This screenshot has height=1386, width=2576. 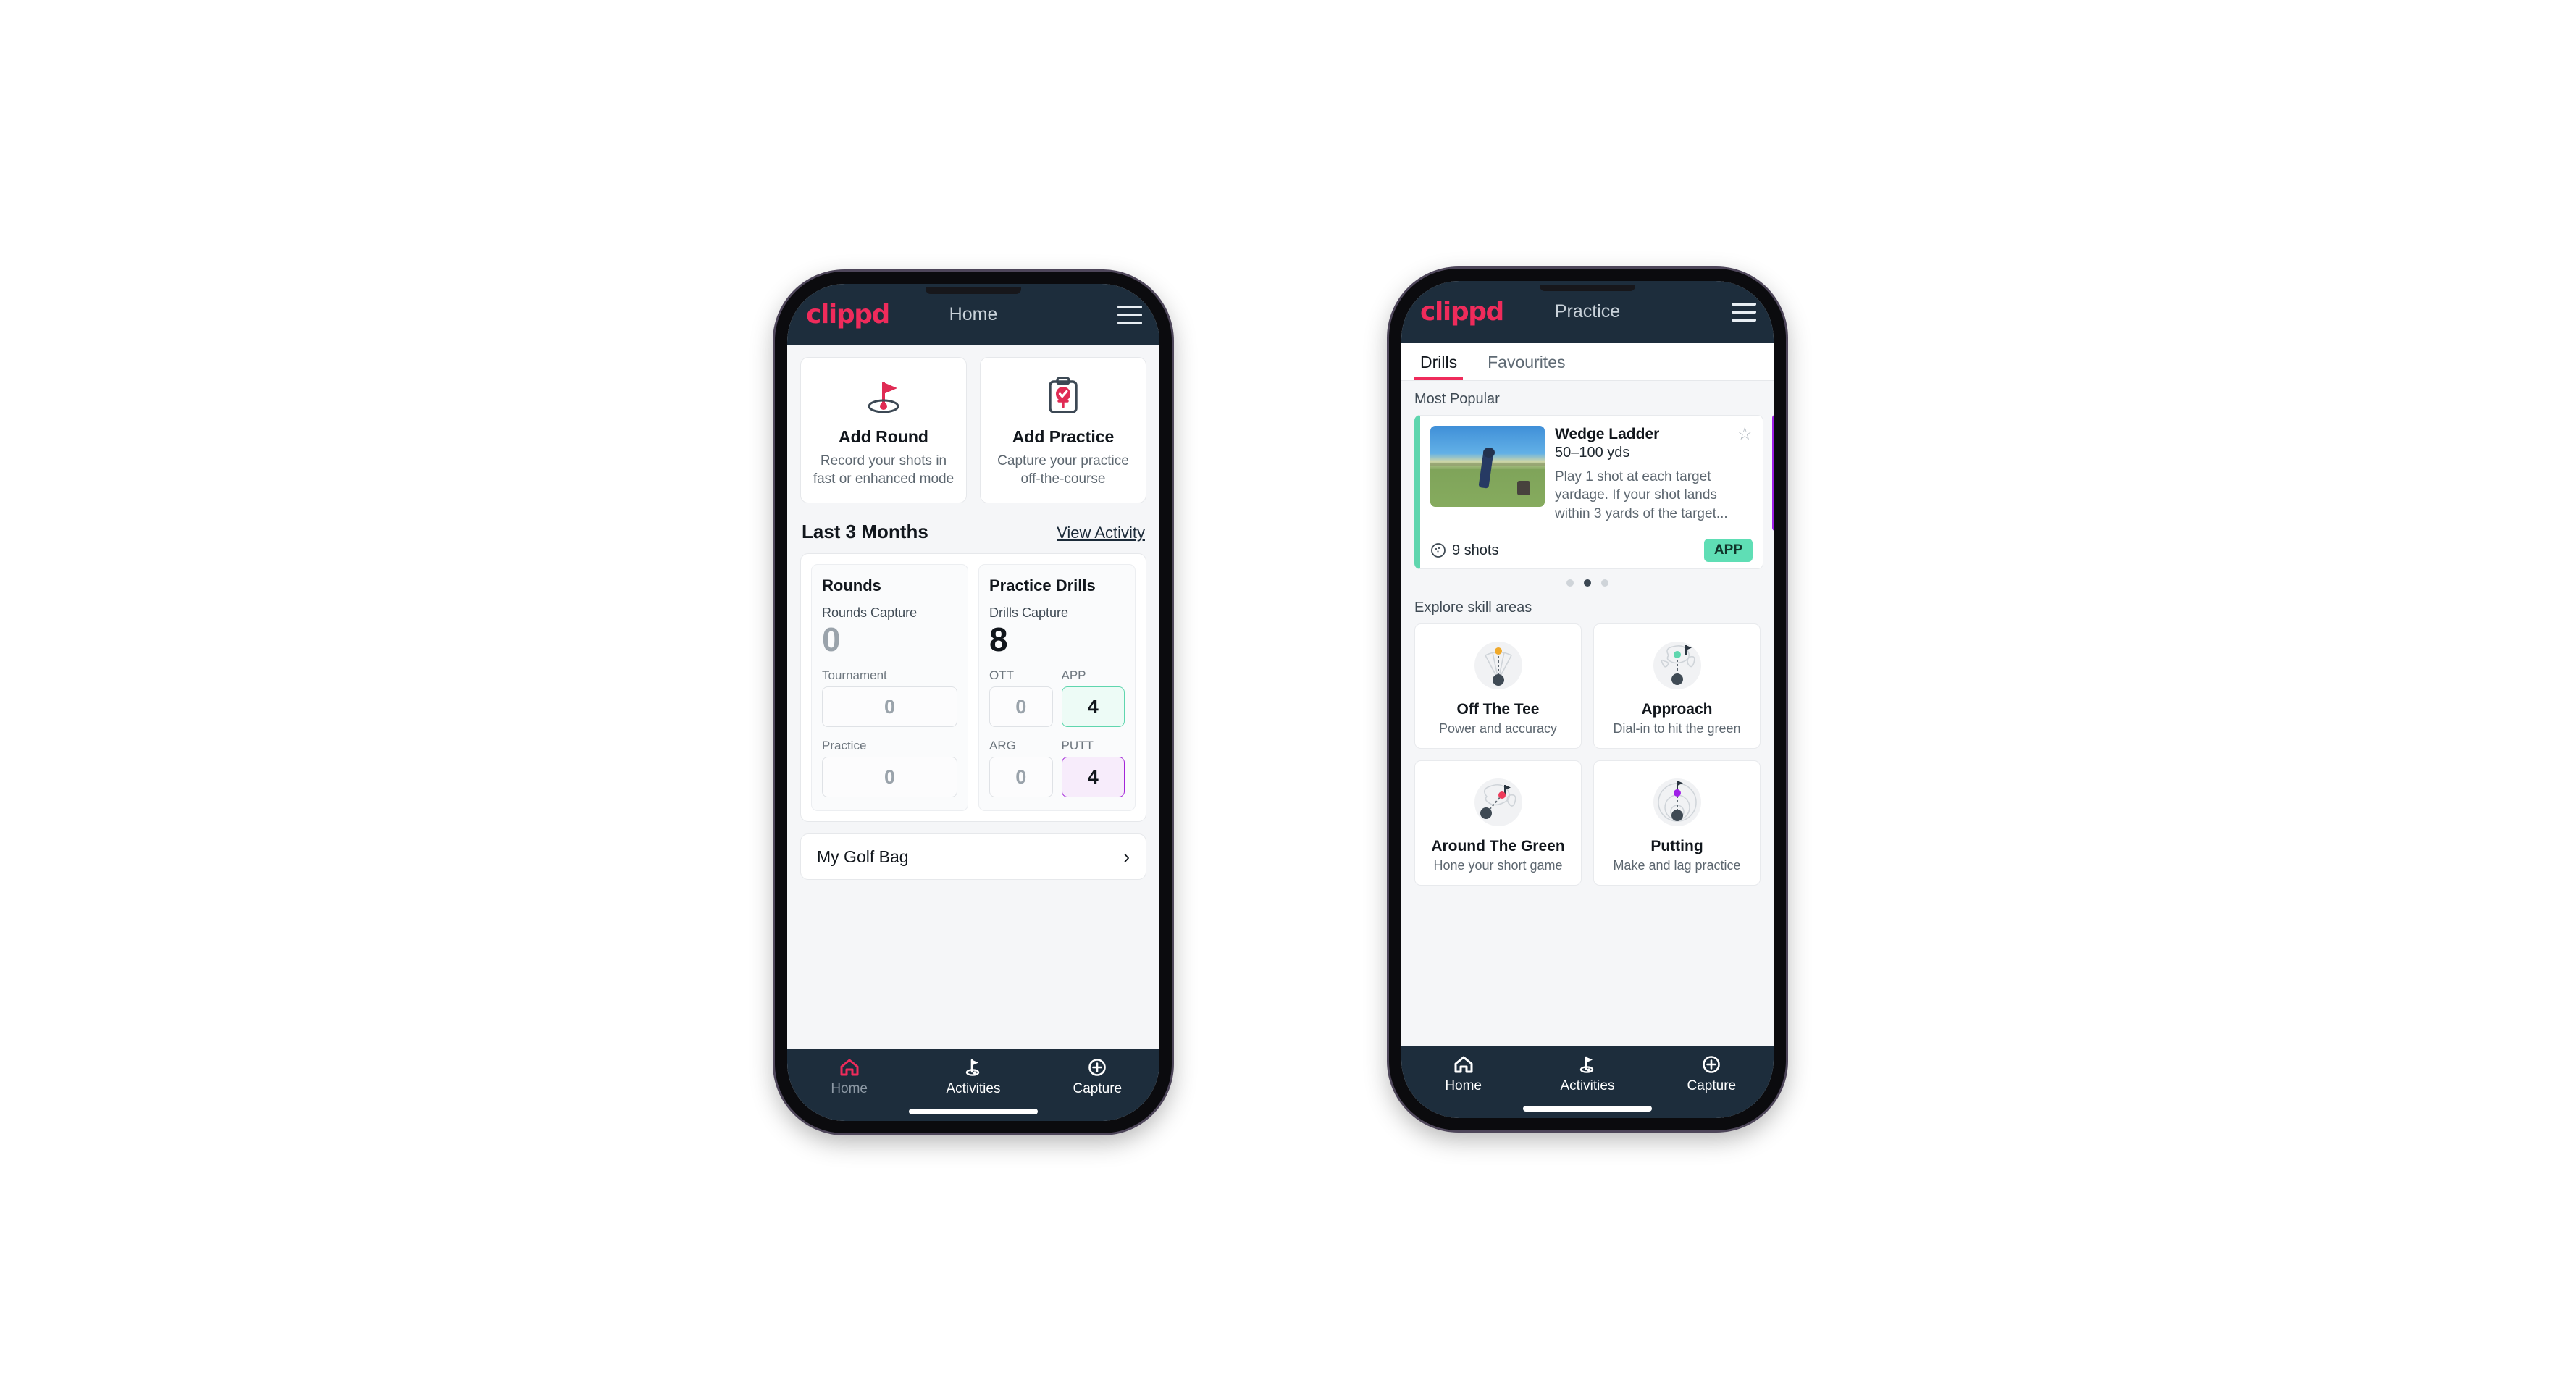 I want to click on carousel-dots, so click(x=1587, y=583).